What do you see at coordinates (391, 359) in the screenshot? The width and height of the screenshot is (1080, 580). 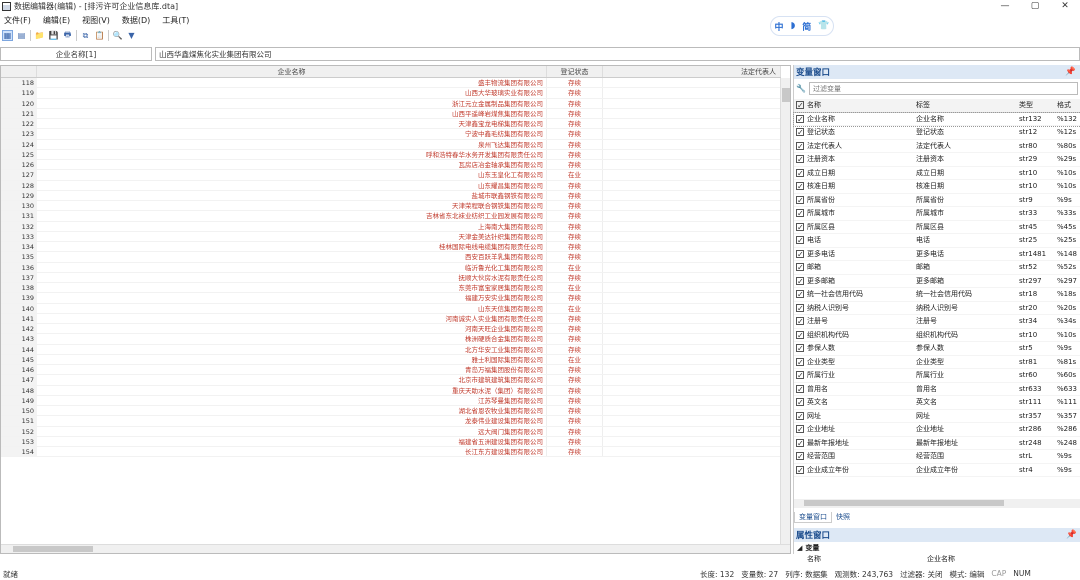 I see `table-row: 145 雅士利国际集团有限公司 在业` at bounding box center [391, 359].